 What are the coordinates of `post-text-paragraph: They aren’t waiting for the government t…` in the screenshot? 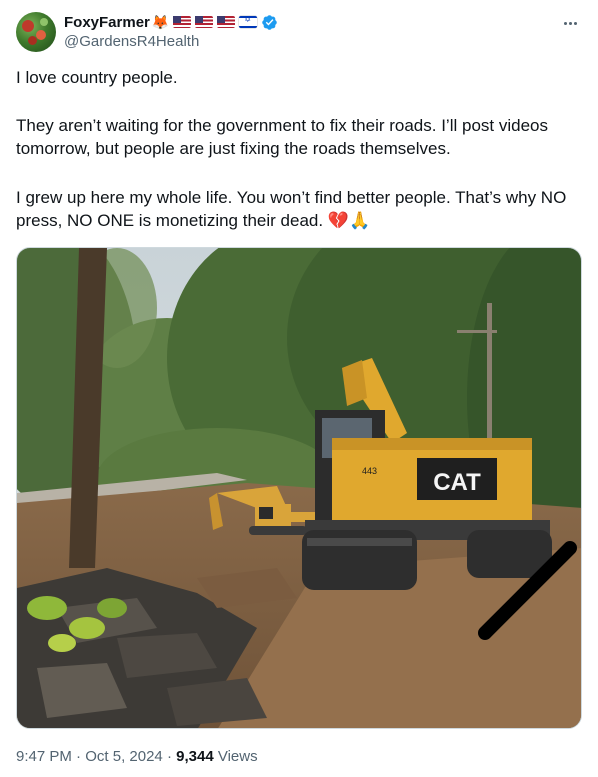 It's located at (282, 137).